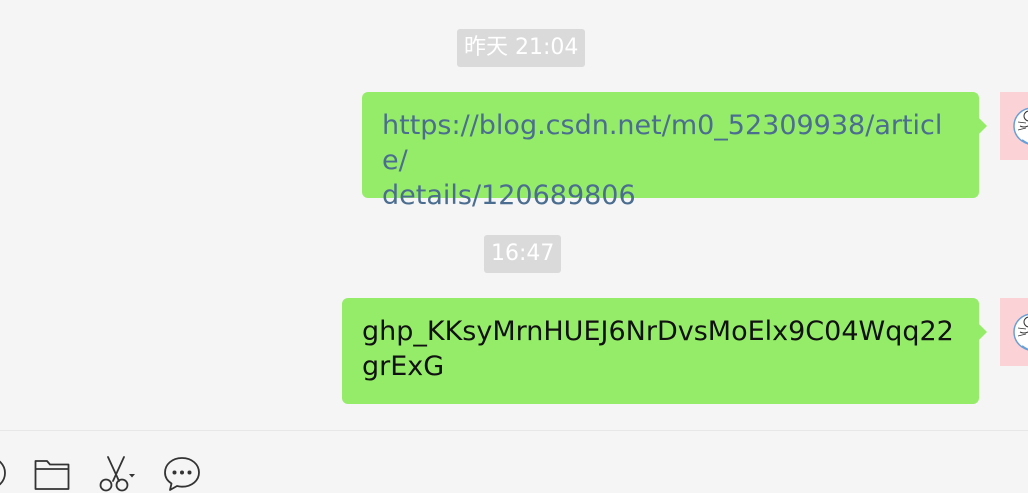 The width and height of the screenshot is (1028, 493). What do you see at coordinates (661, 331) in the screenshot?
I see `message-text-line: ghp_KKsyMrnHUEJ6NrDvsMoElx9C04Wqq22` at bounding box center [661, 331].